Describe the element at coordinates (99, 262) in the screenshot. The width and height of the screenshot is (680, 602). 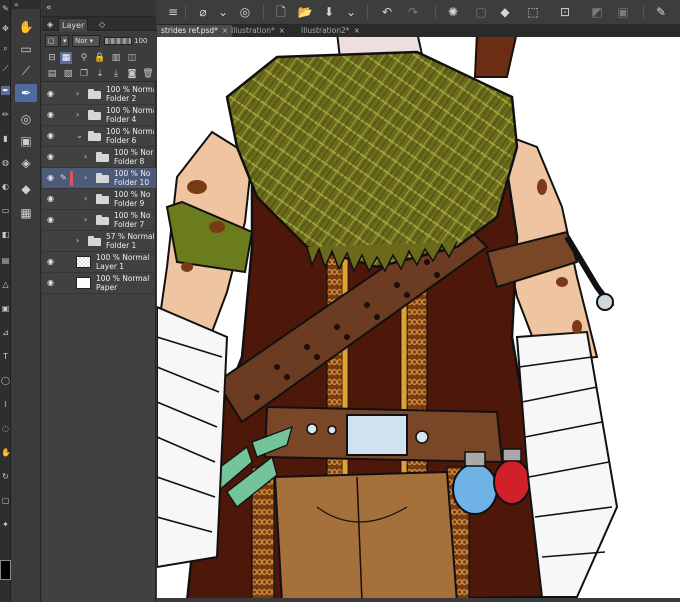
I see `layer-row: ◉ 100 % Normal Layer 1` at that location.